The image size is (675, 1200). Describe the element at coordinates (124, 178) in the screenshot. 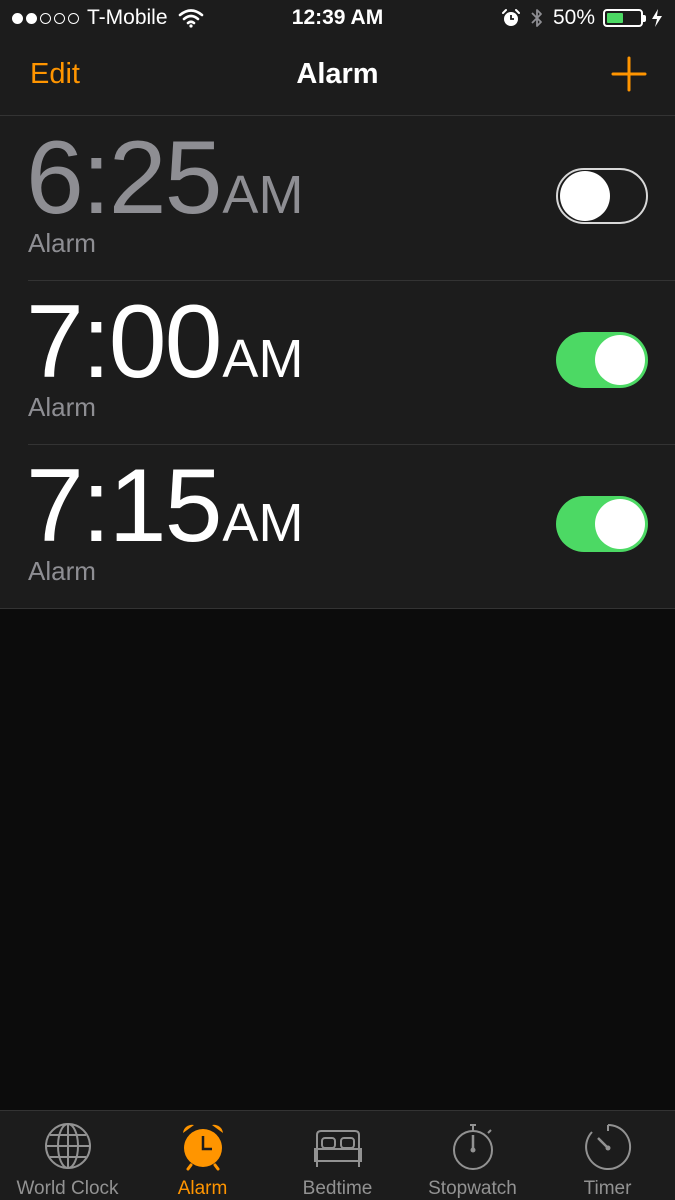

I see `alarm-time-digits: 6:25` at that location.